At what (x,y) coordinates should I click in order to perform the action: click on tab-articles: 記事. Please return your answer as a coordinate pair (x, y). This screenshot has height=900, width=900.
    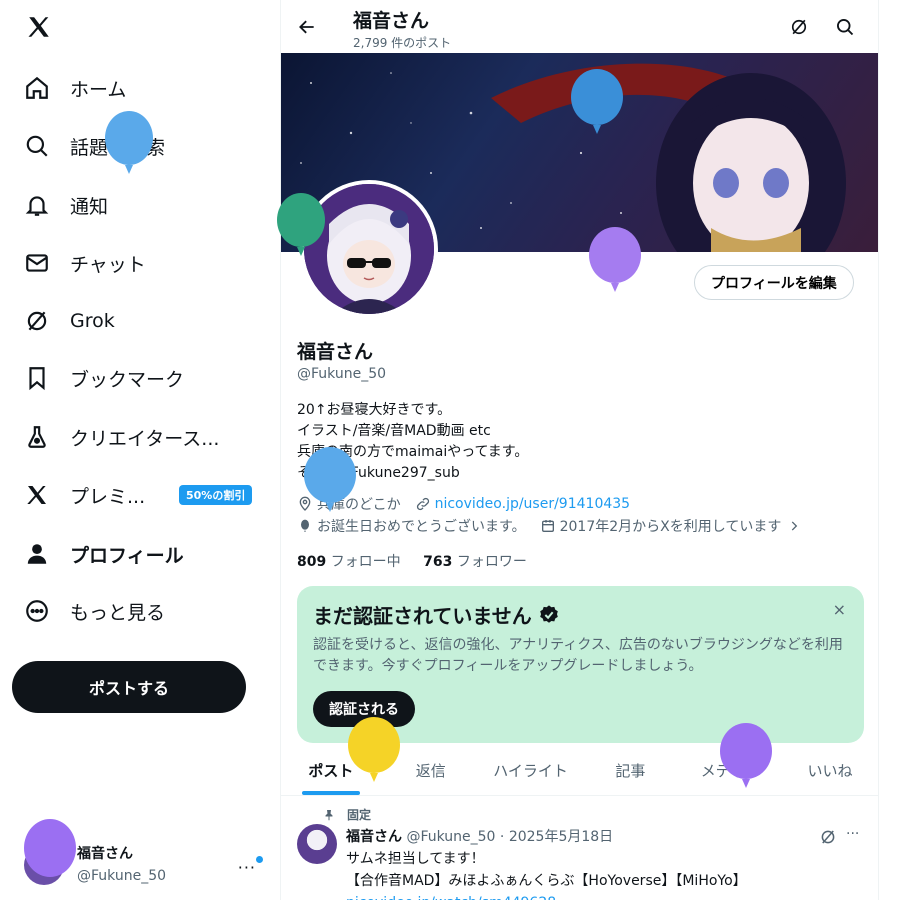
    Looking at the image, I should click on (630, 770).